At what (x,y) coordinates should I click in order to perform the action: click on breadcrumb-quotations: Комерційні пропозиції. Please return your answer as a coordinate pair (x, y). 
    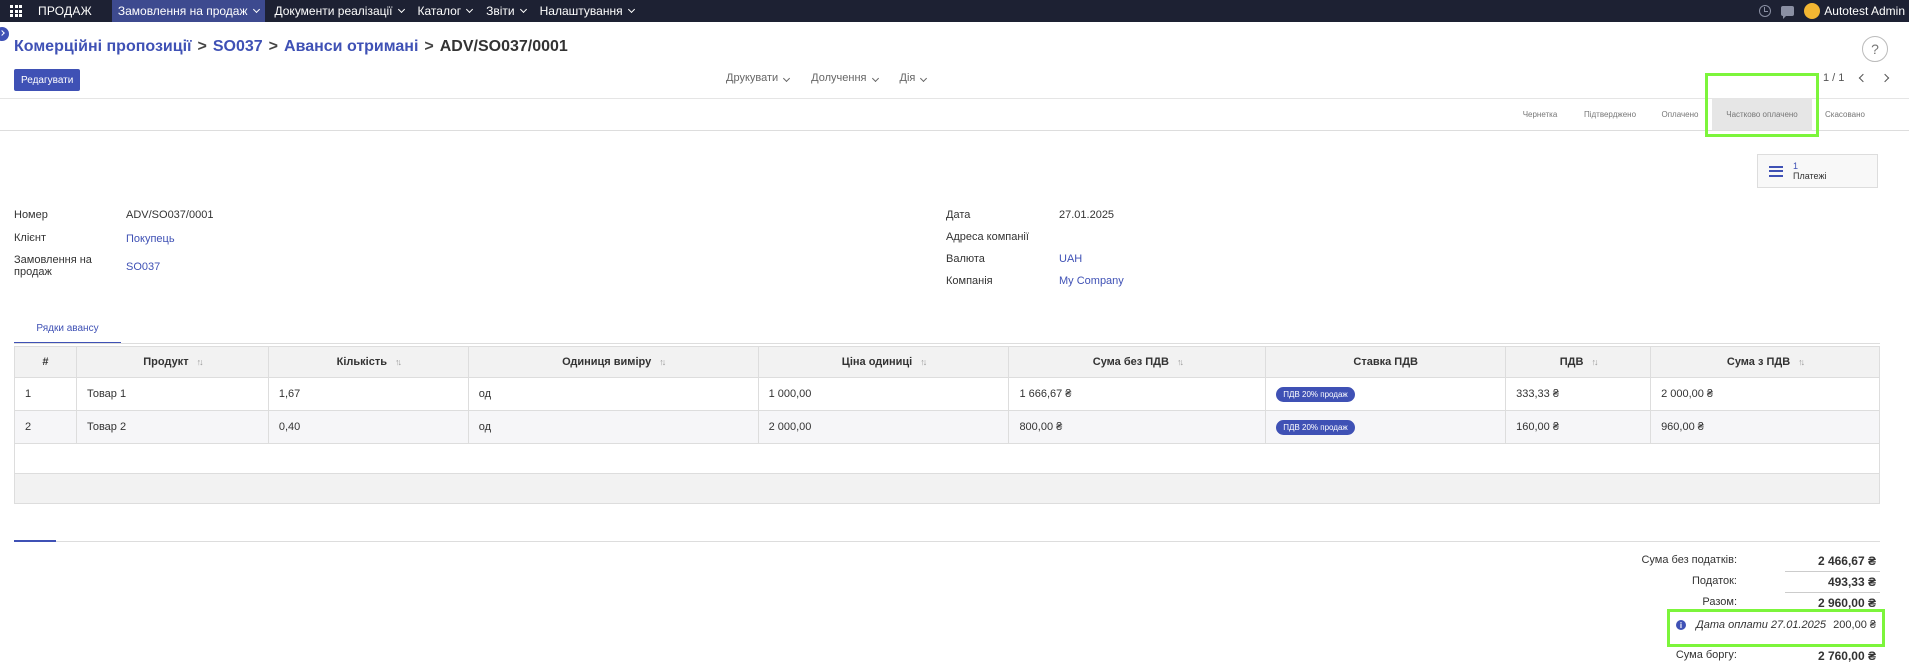
    Looking at the image, I should click on (103, 47).